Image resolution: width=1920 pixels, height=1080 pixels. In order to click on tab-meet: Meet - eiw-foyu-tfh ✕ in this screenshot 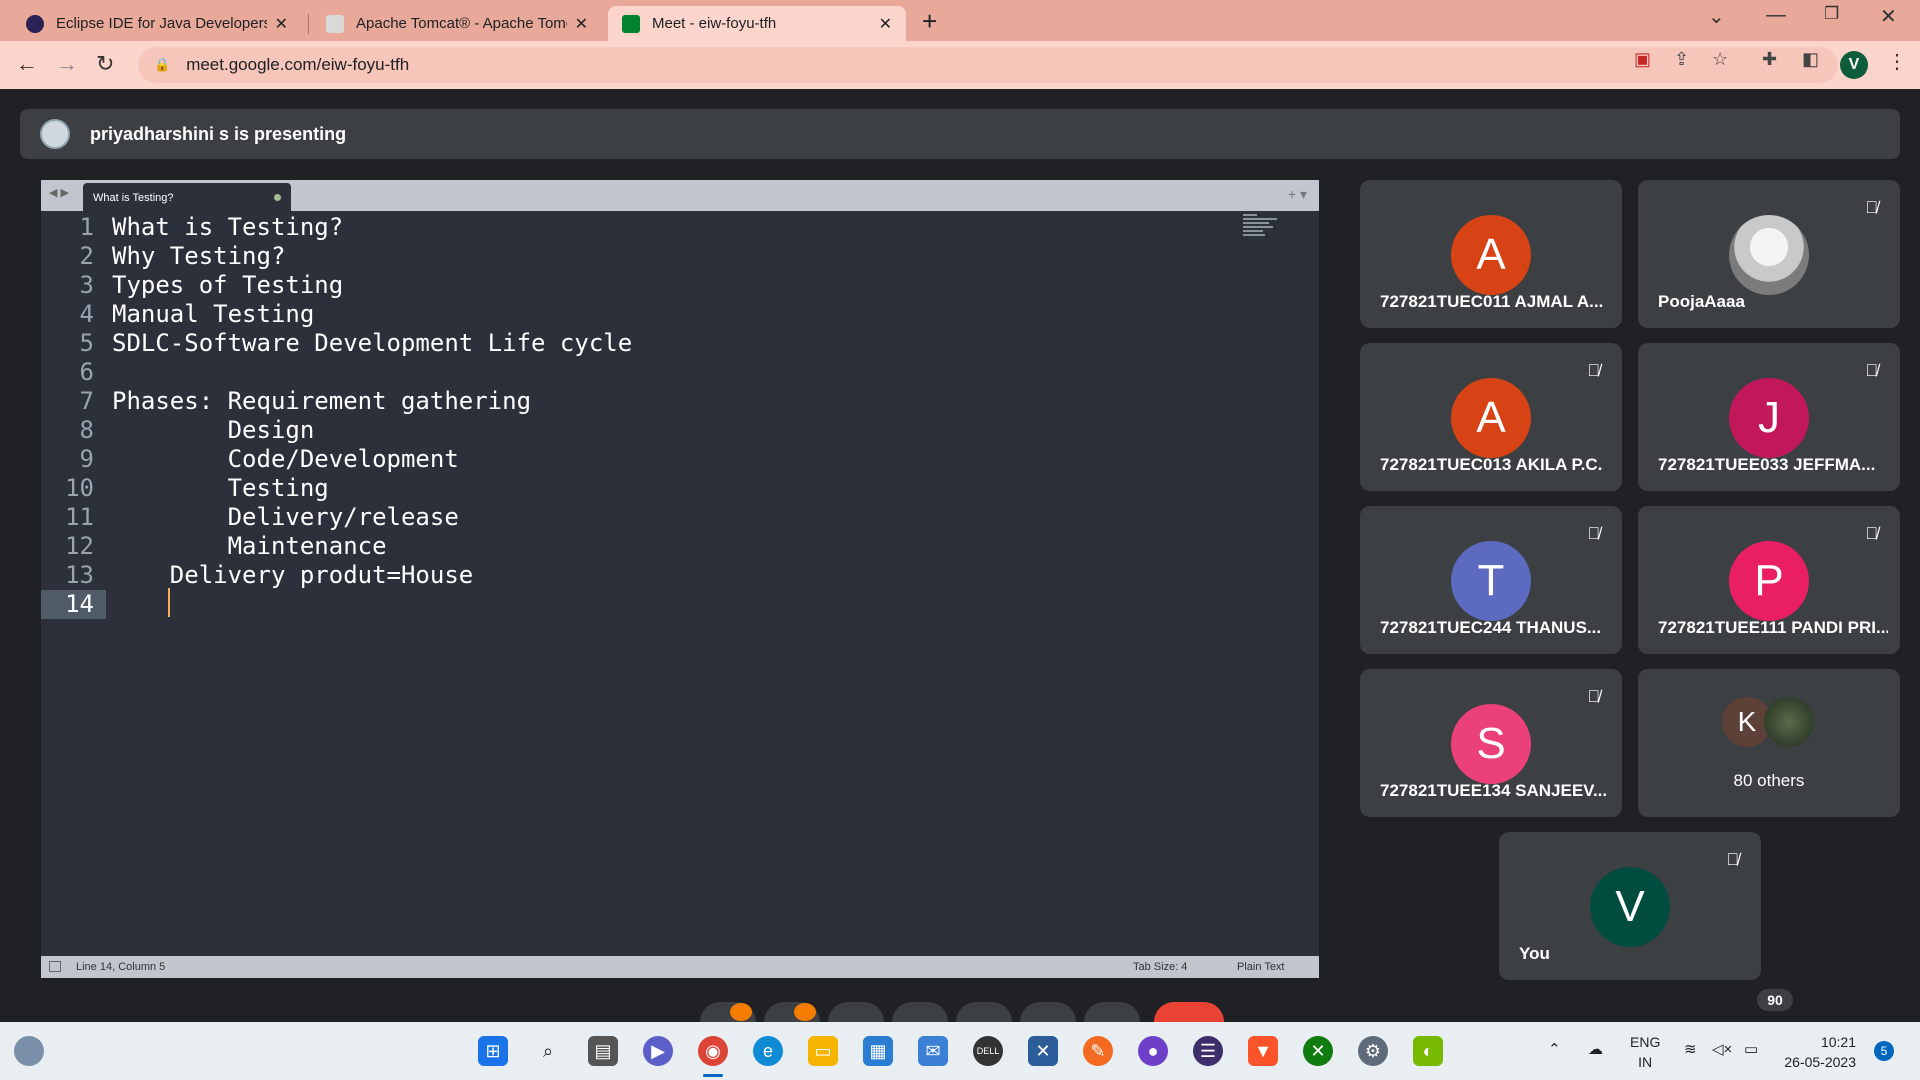, I will do `click(757, 23)`.